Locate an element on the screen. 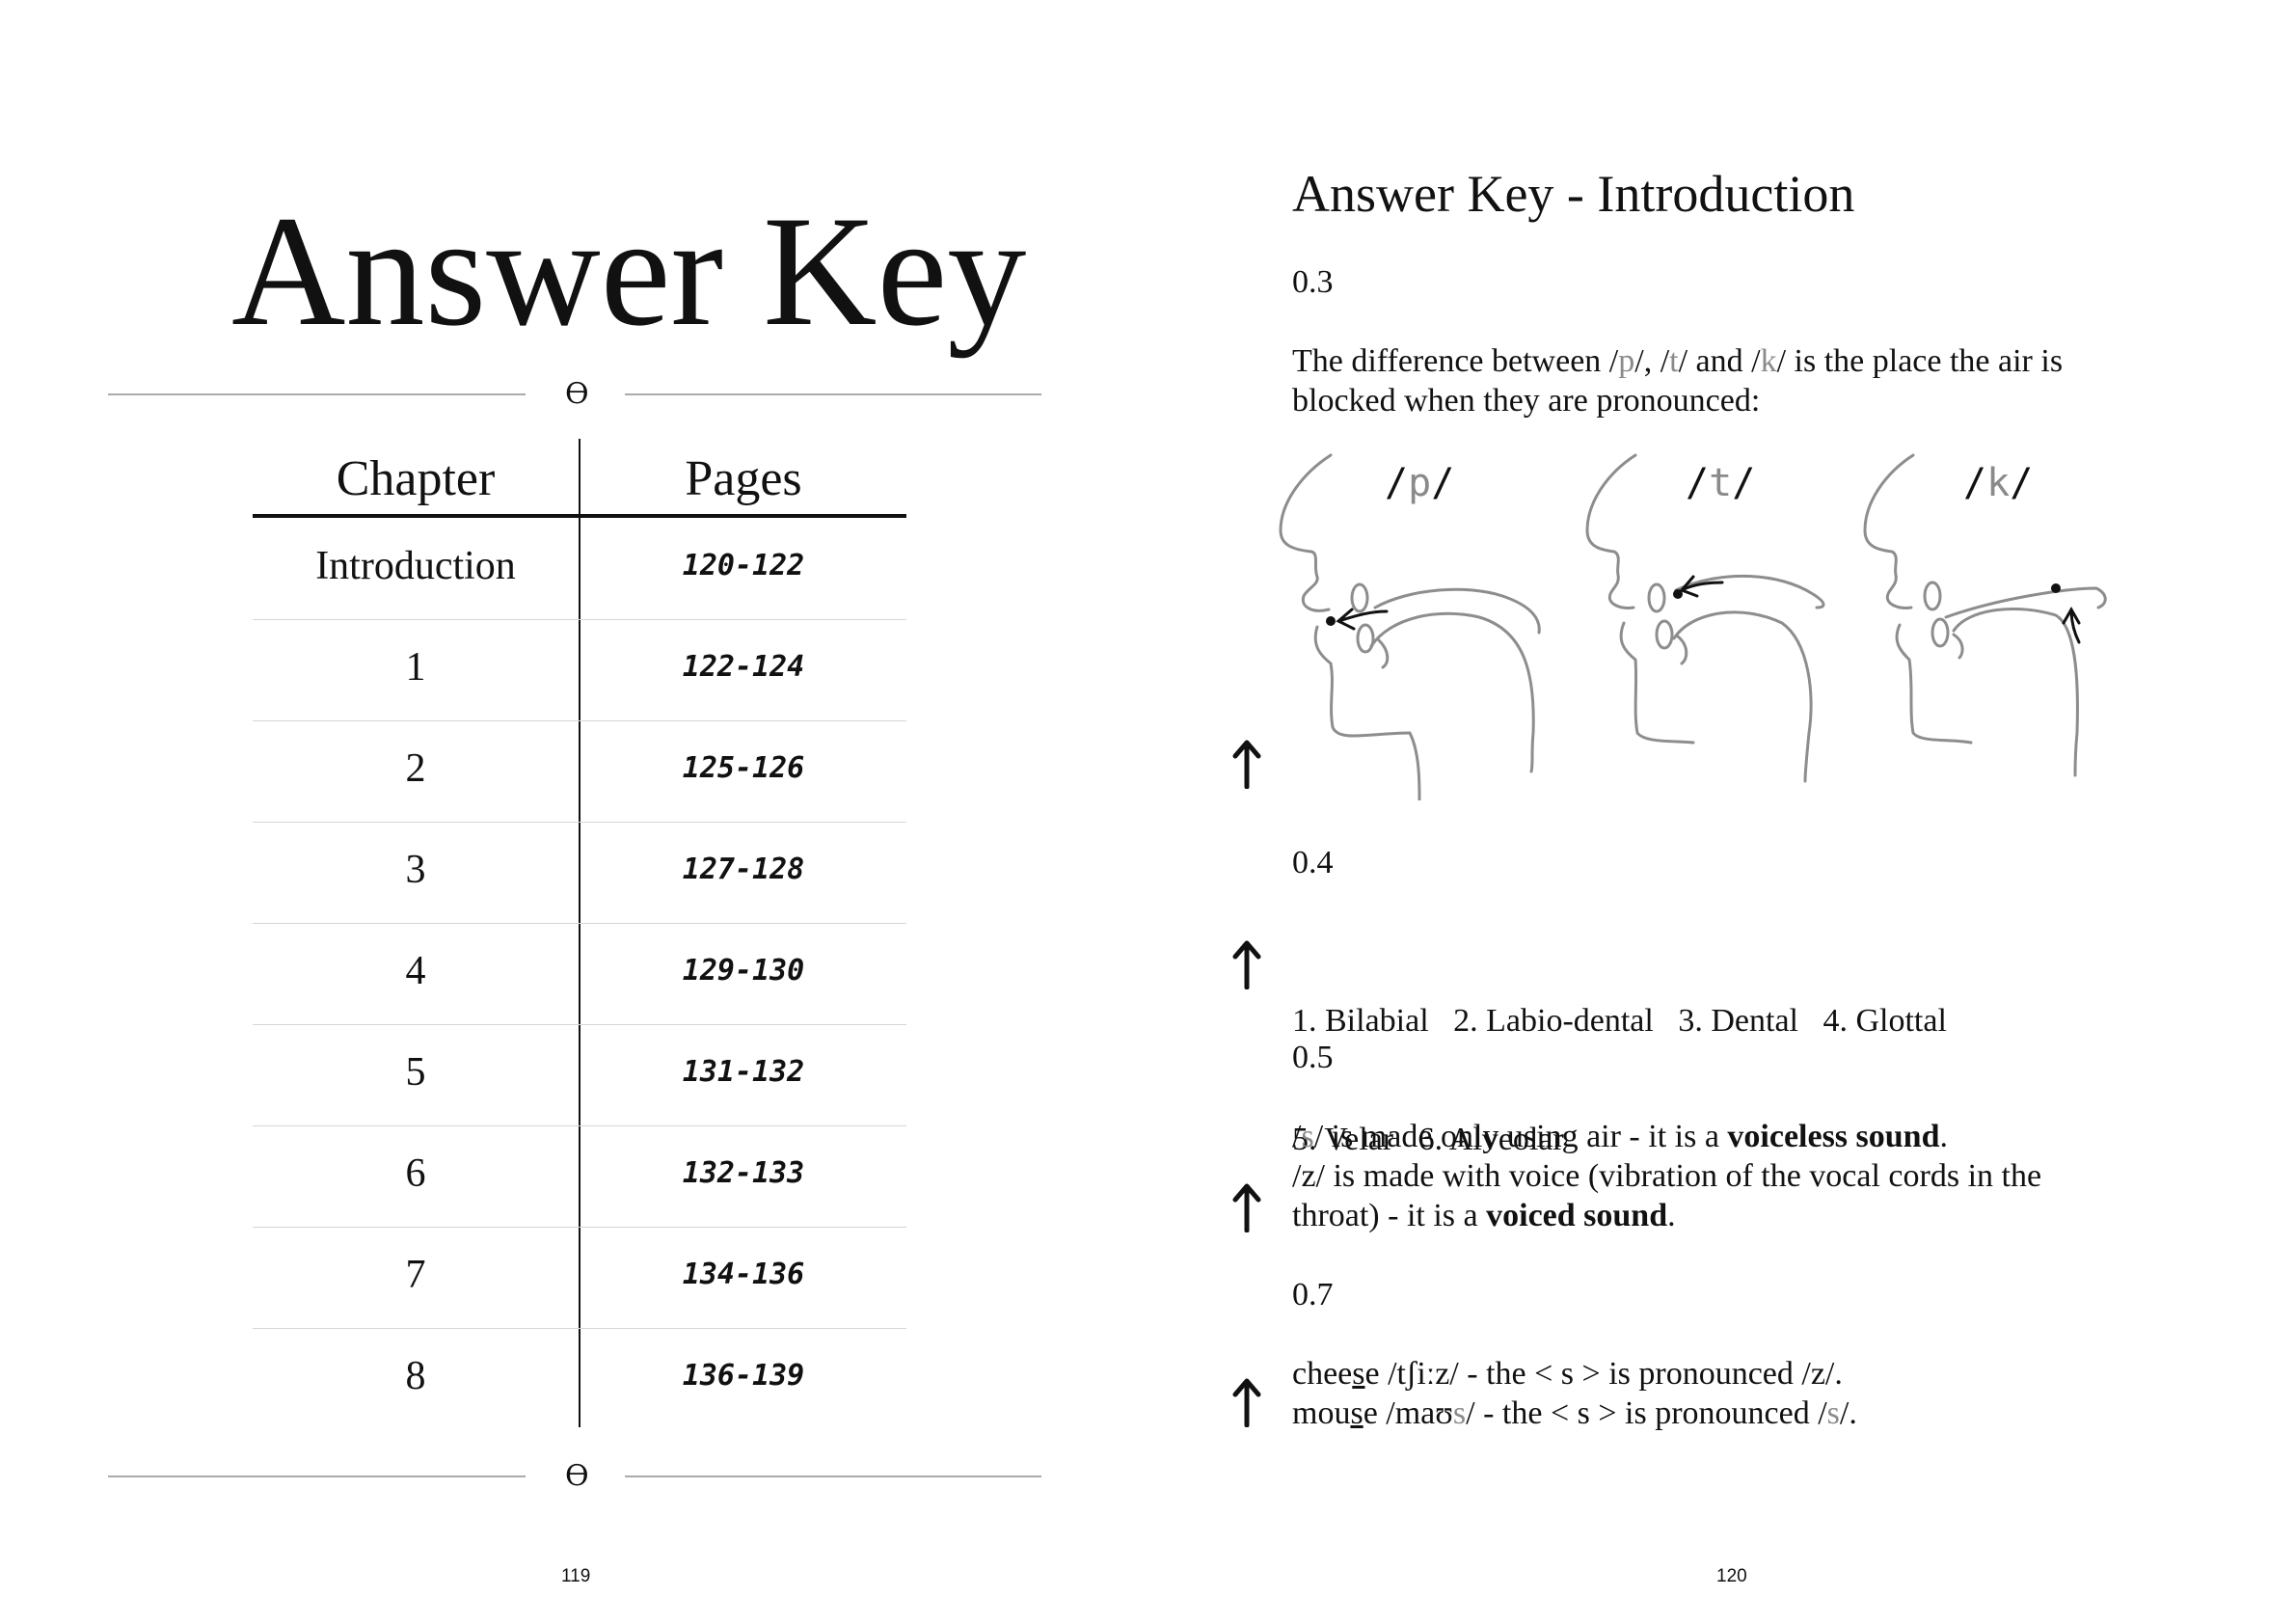 The image size is (2295, 1624). text-run: / is made only using air - it is a is located at coordinates (1520, 1136).